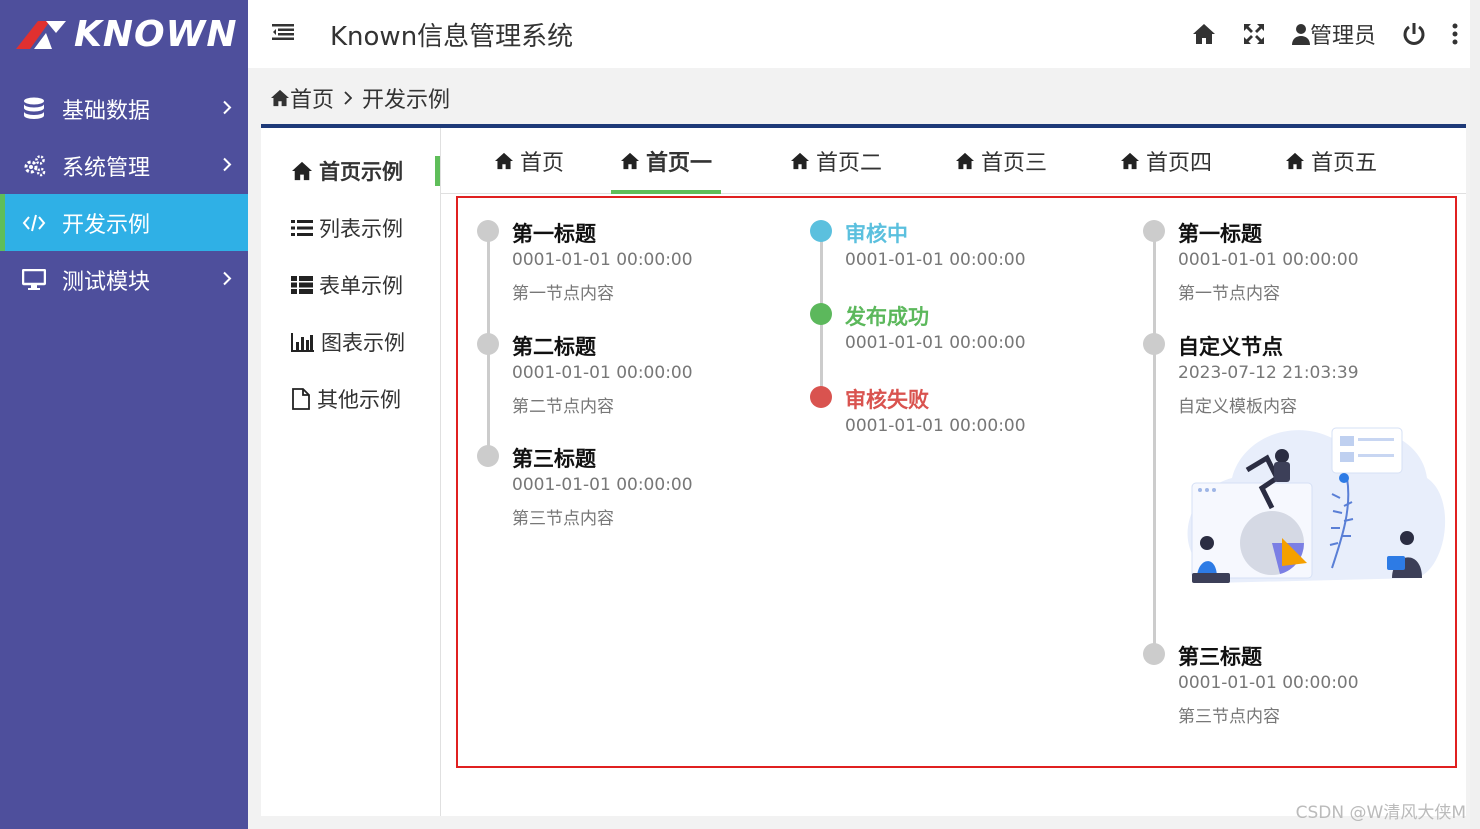 Image resolution: width=1480 pixels, height=829 pixels. I want to click on side-tab-list: 列表示例, so click(350, 227).